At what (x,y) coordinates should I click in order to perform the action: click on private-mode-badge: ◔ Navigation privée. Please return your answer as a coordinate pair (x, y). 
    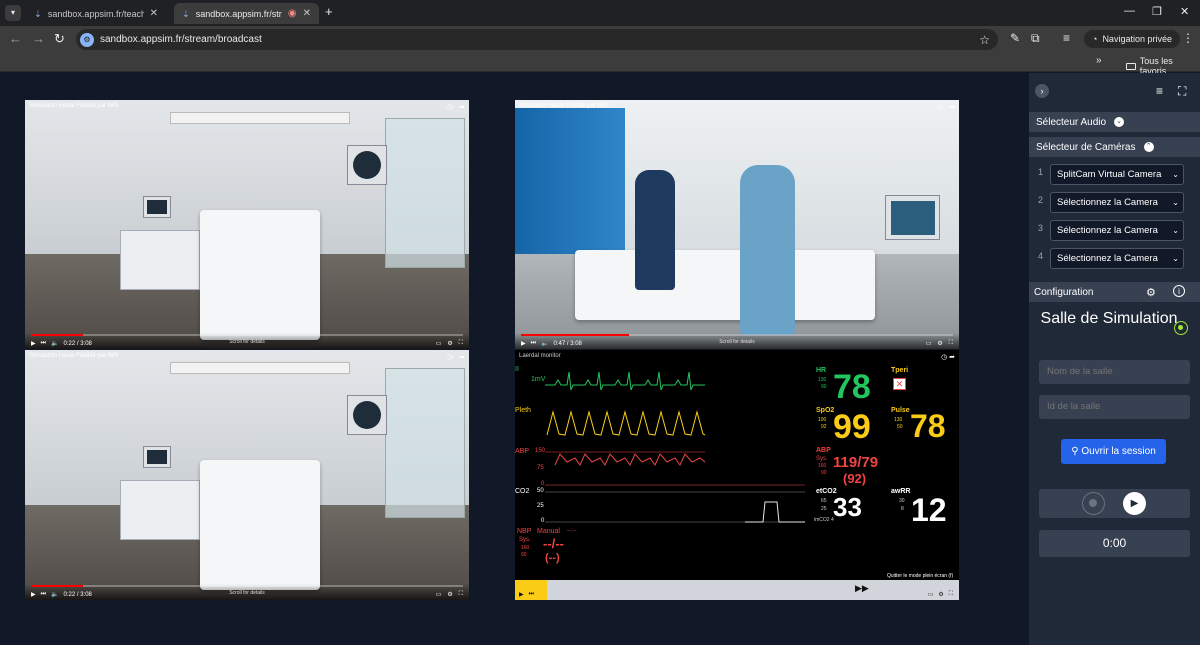
    Looking at the image, I should click on (1132, 39).